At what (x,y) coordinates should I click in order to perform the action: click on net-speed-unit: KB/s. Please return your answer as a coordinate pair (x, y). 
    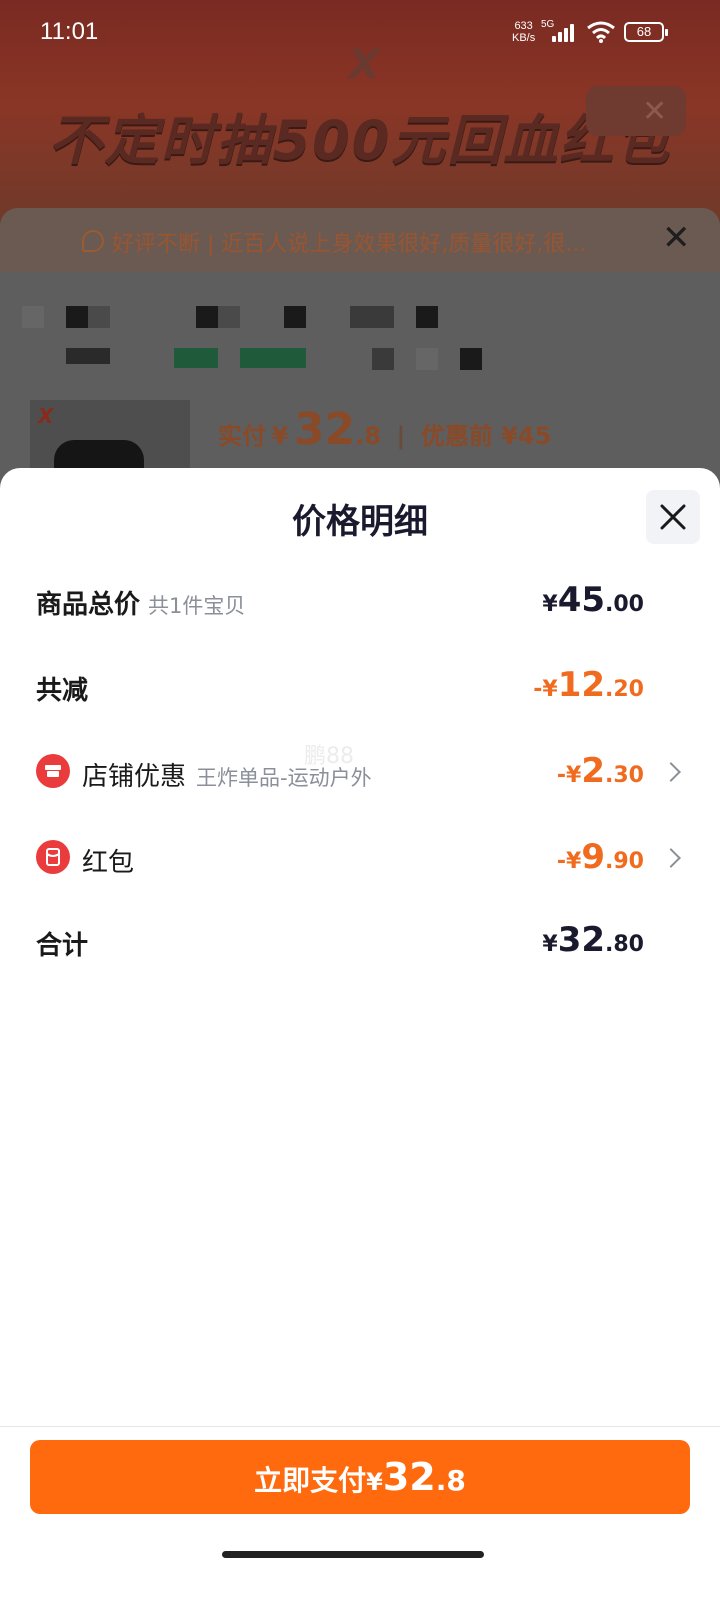
    Looking at the image, I should click on (524, 38).